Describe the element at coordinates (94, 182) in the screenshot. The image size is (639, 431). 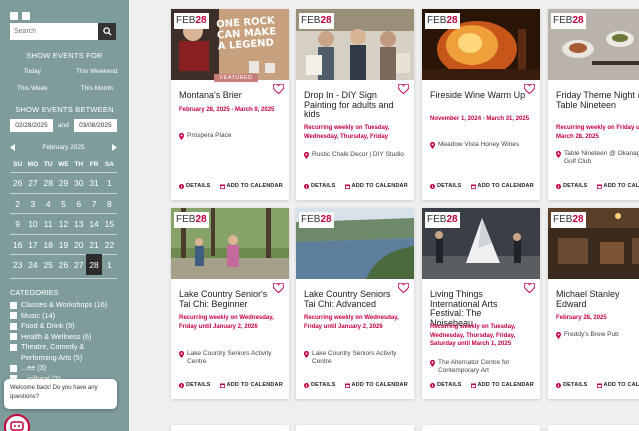
I see `calendar-day: 31` at that location.